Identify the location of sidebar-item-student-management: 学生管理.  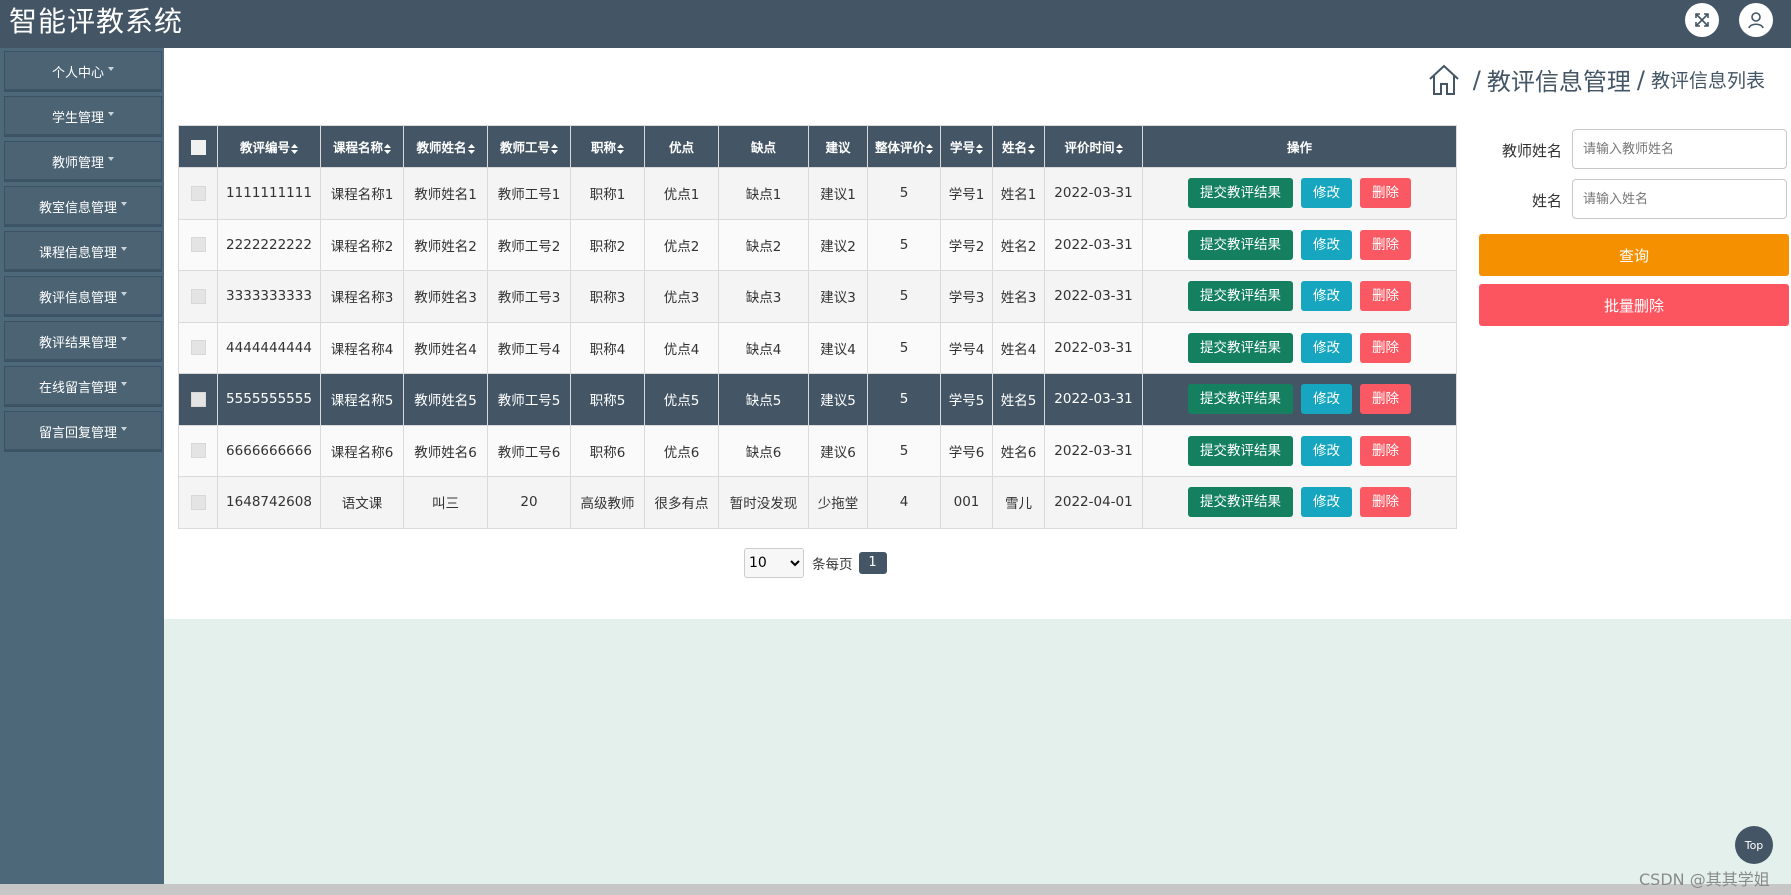
(83, 116).